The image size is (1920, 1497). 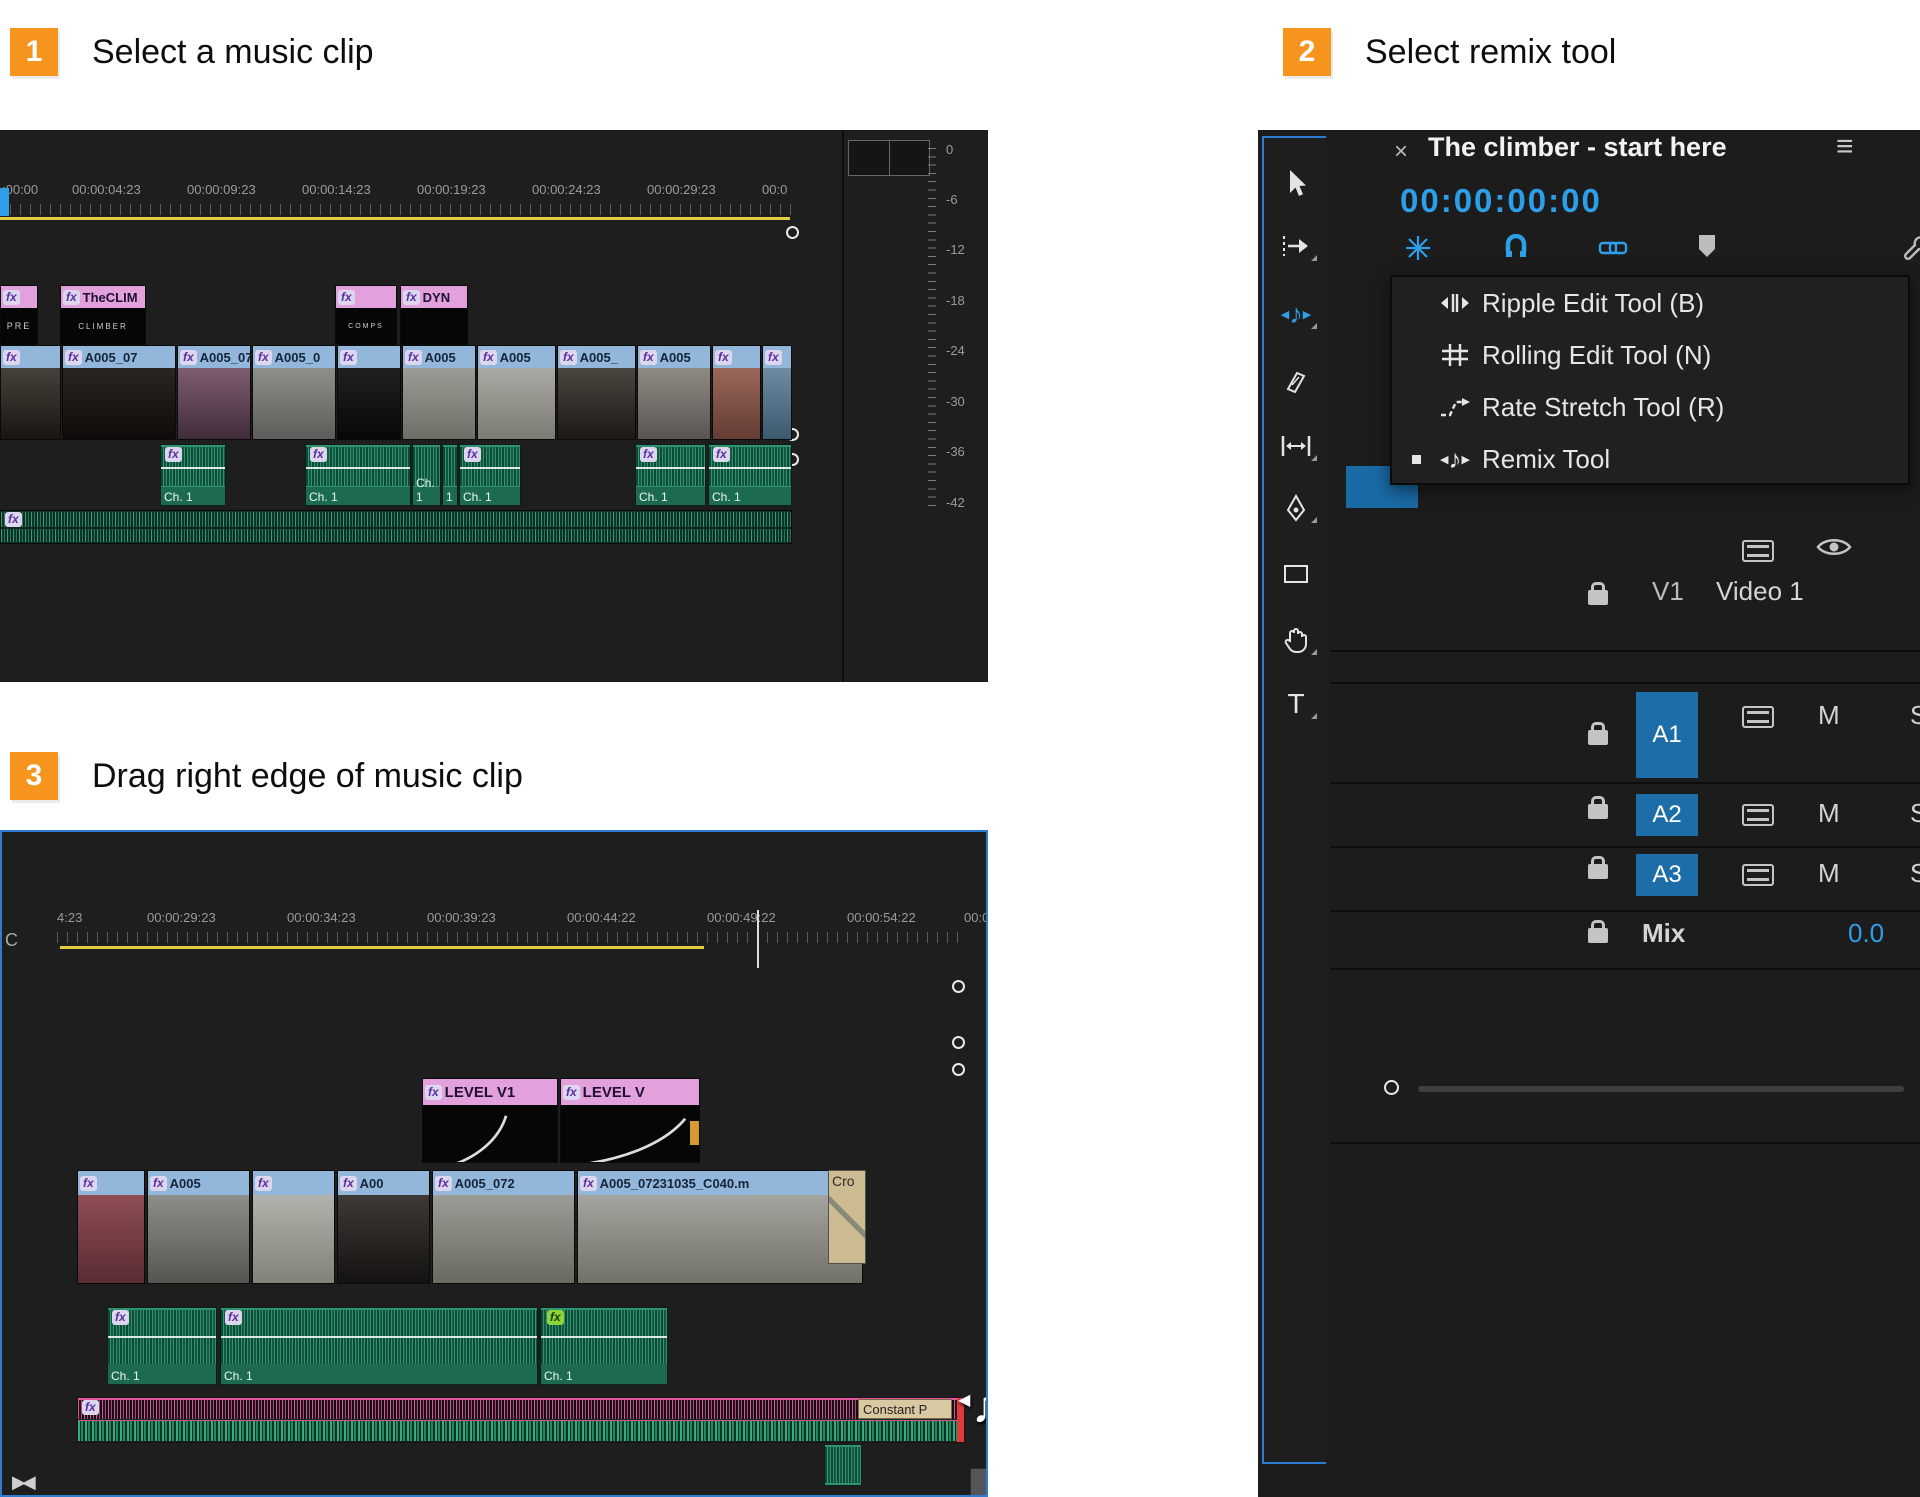 I want to click on video-clip: fx A005_, so click(x=596, y=392).